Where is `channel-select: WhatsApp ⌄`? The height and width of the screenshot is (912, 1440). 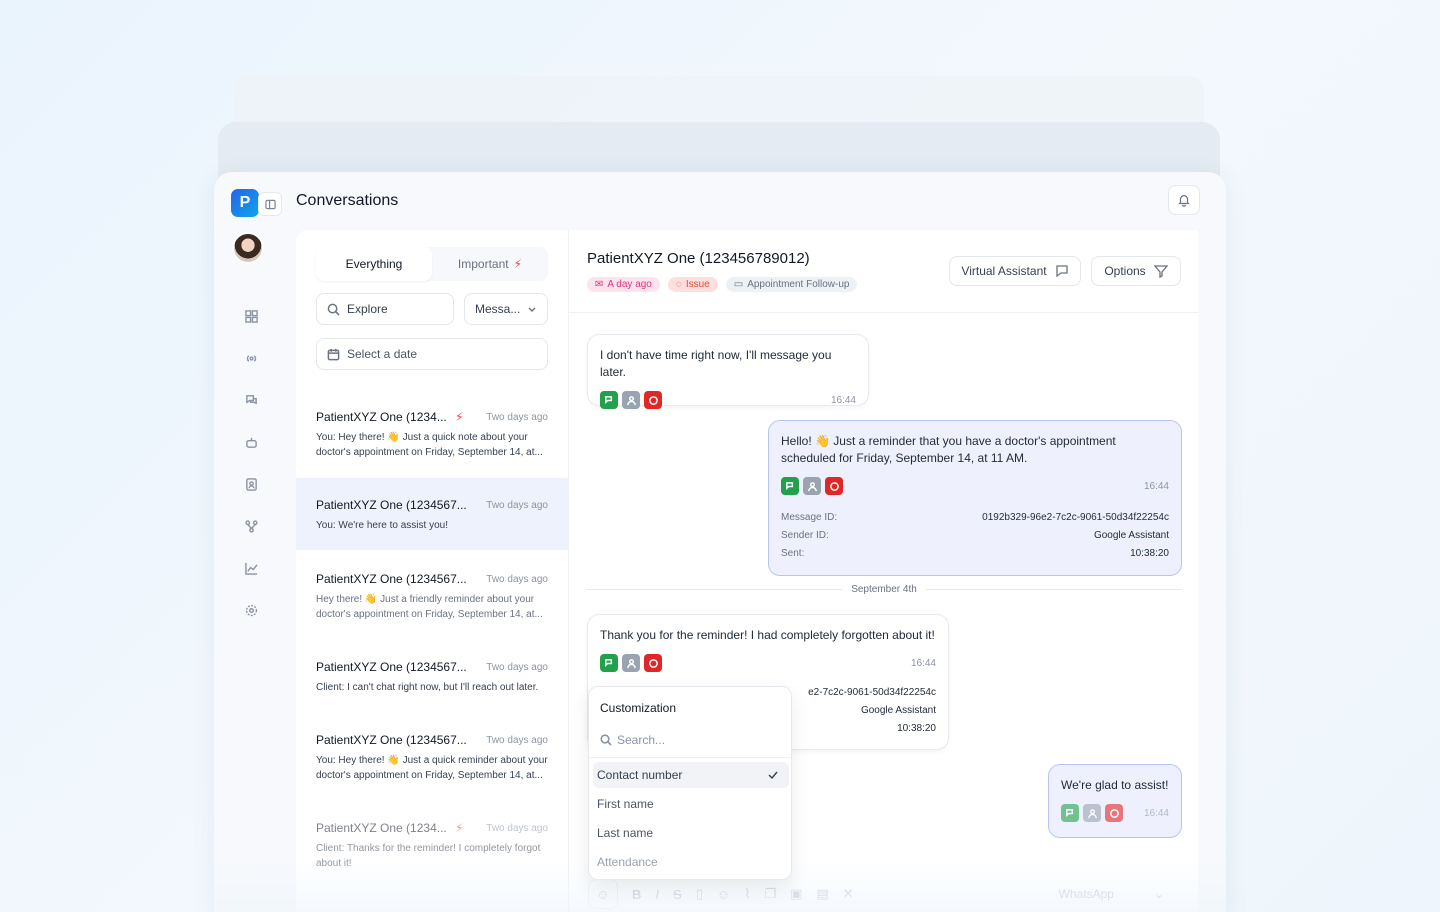 channel-select: WhatsApp ⌄ is located at coordinates (1111, 894).